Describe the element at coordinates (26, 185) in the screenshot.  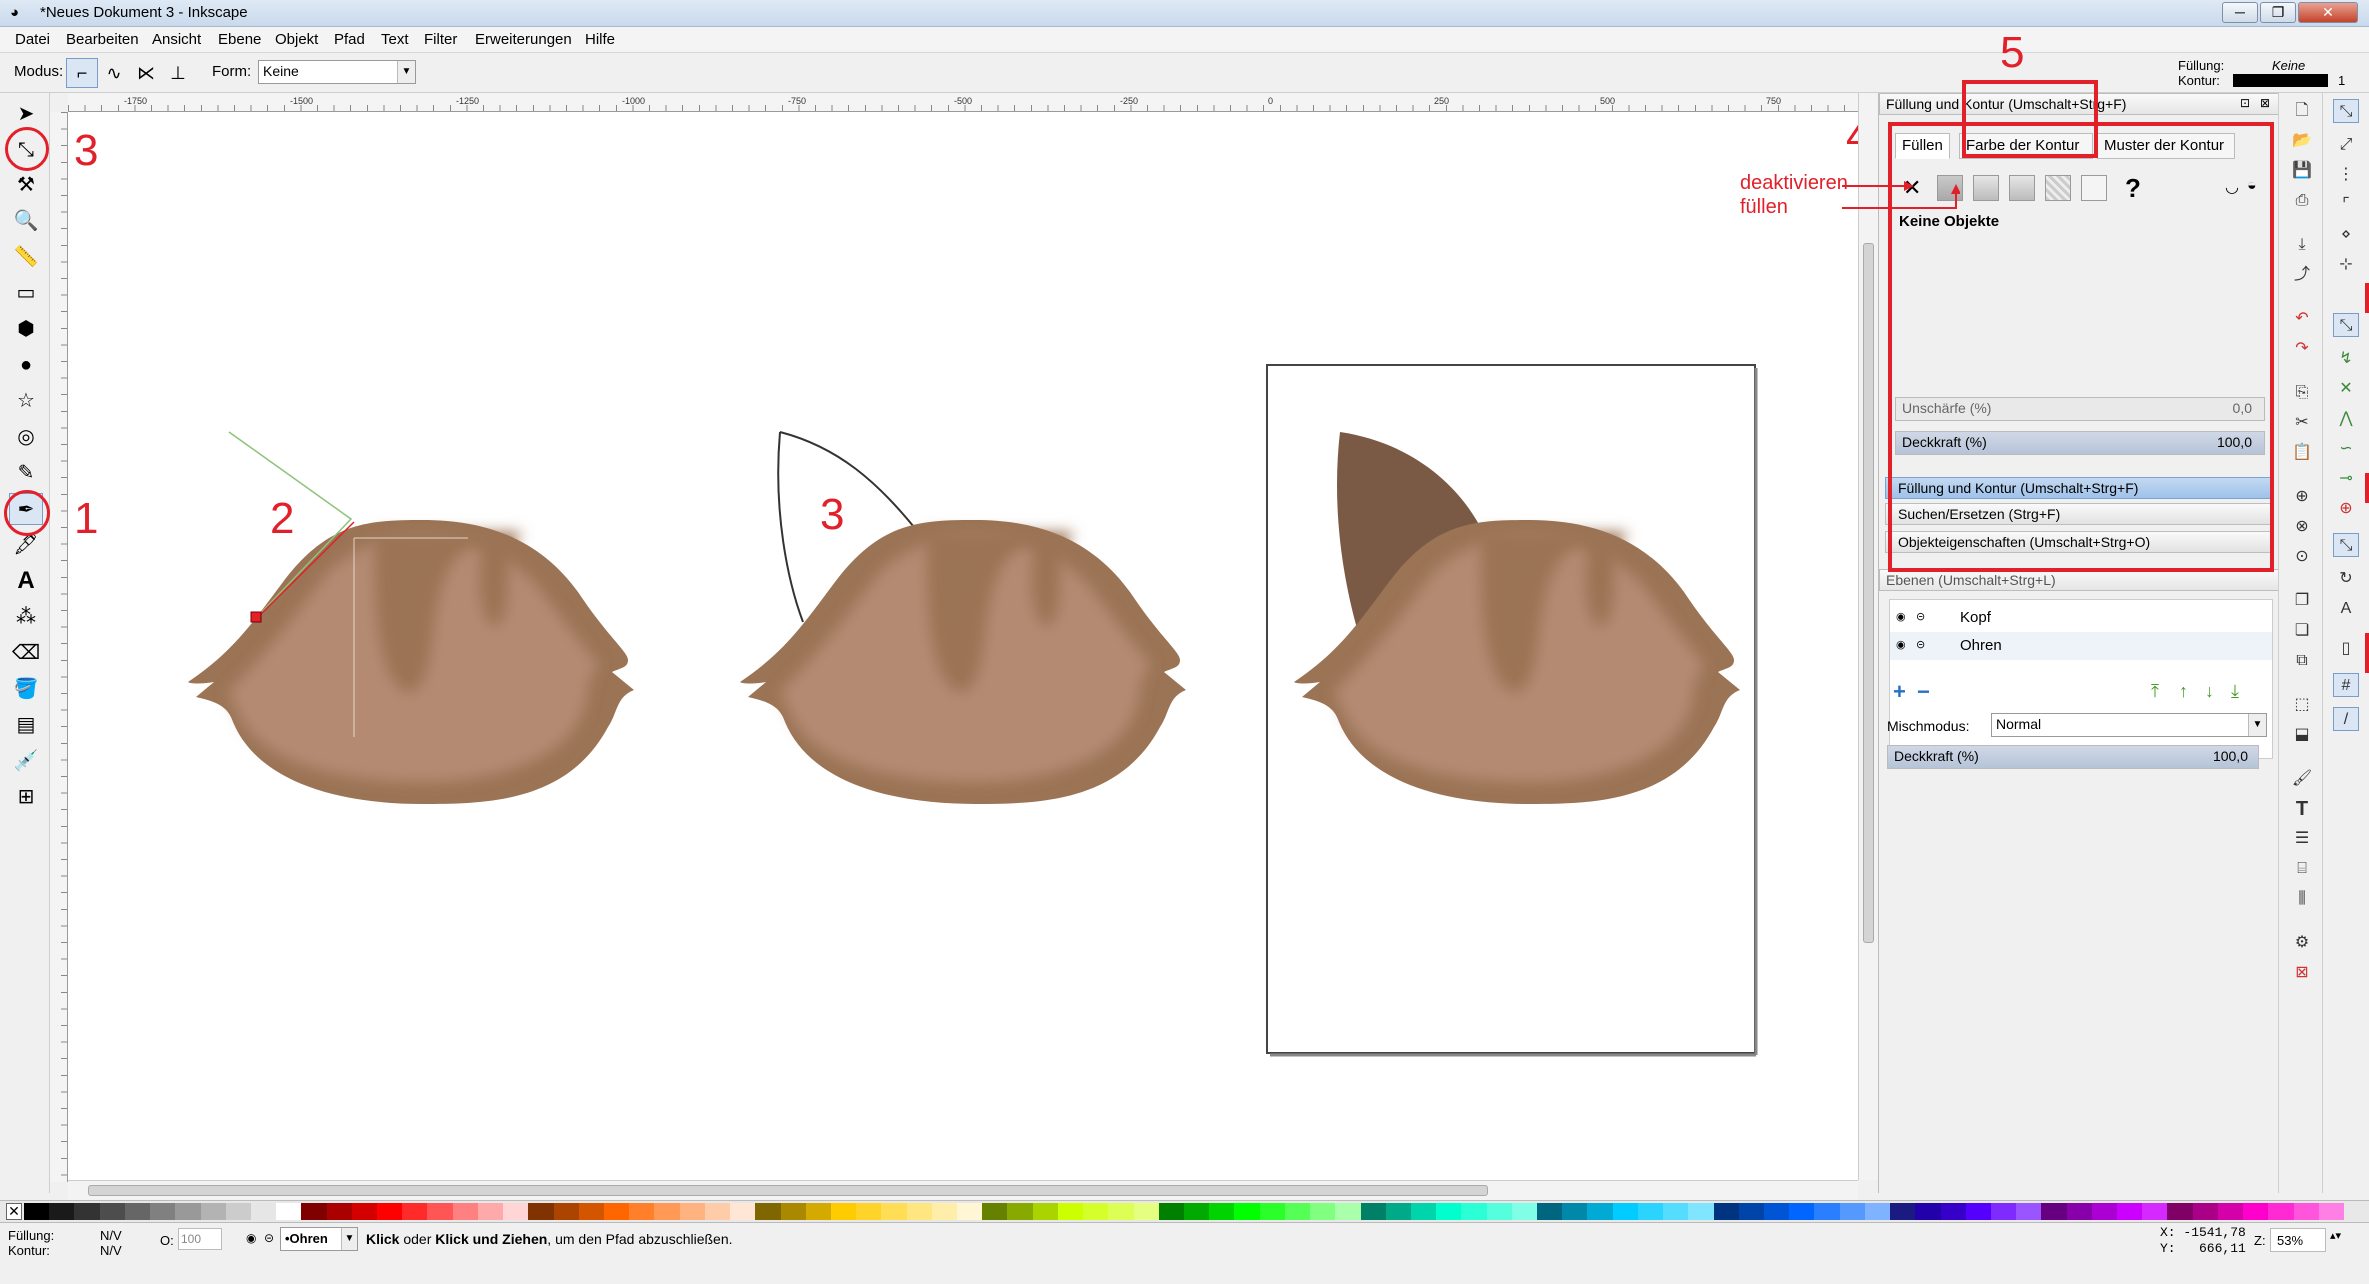
I see `tweak-tool-icon: ⚒` at that location.